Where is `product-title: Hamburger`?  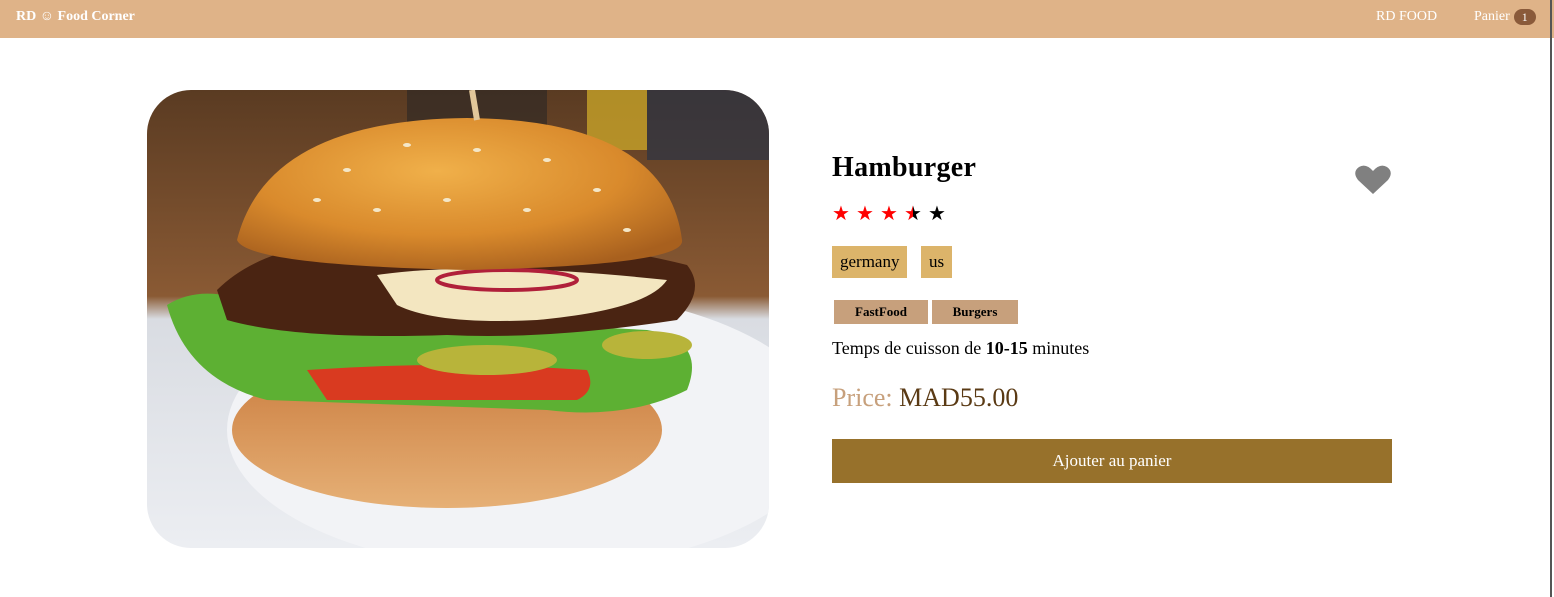 product-title: Hamburger is located at coordinates (904, 167).